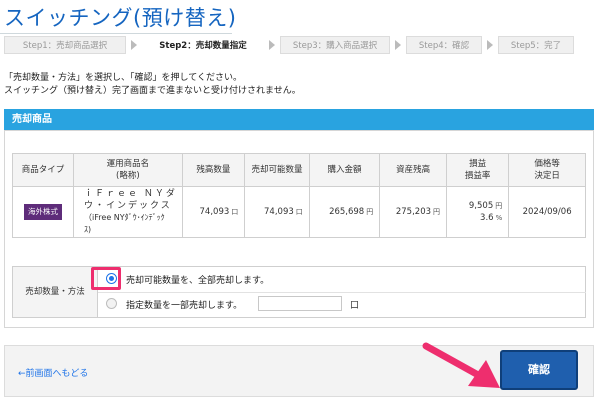 Image resolution: width=600 pixels, height=403 pixels. Describe the element at coordinates (235, 212) in the screenshot. I see `balance-unit: 口` at that location.